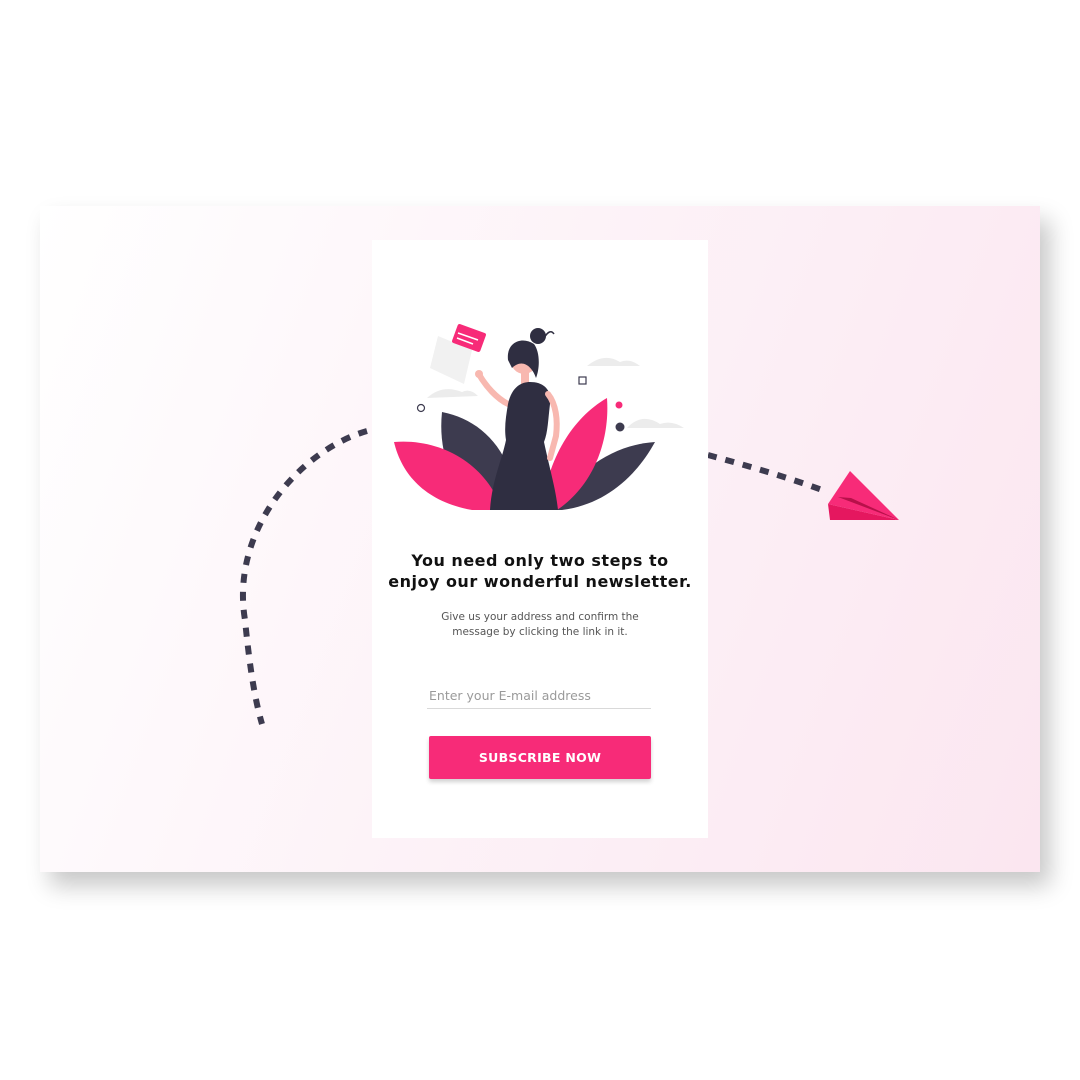  Describe the element at coordinates (539, 417) in the screenshot. I see `woman-holding-envelope-illustration` at that location.